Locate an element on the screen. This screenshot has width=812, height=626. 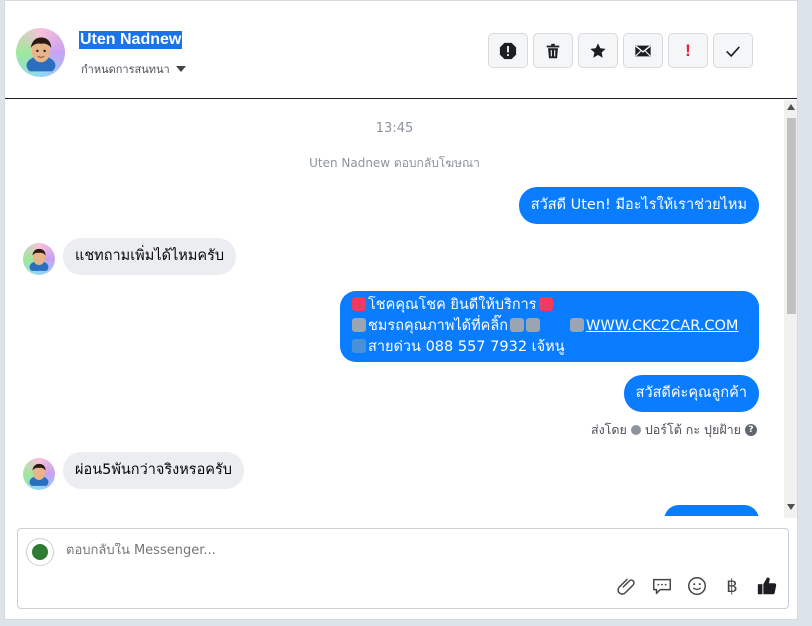
sent-by-label: ส่งโดย ปอร์โต้ กะ ปุยฝ้าย ? is located at coordinates (674, 430).